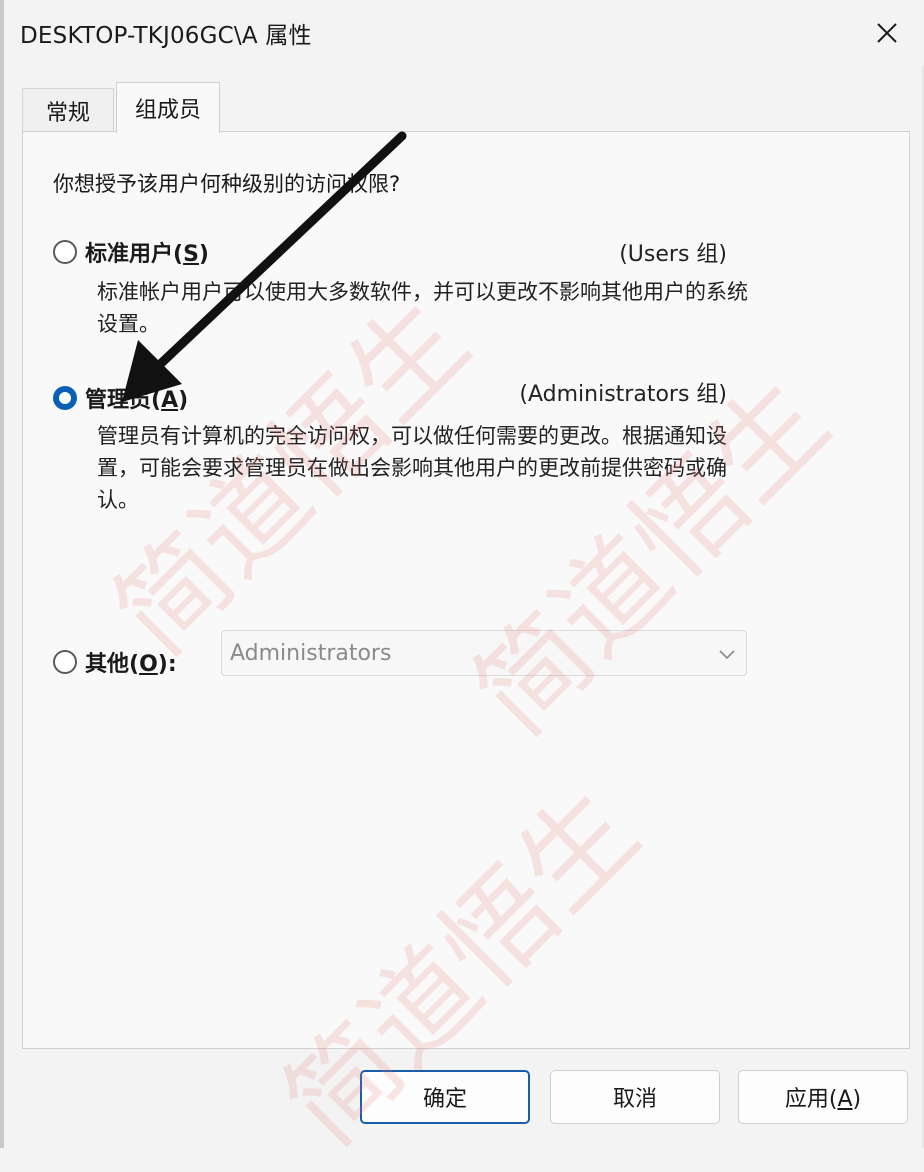 The image size is (924, 1172). I want to click on tab-member-of-label: 组成员, so click(167, 110).